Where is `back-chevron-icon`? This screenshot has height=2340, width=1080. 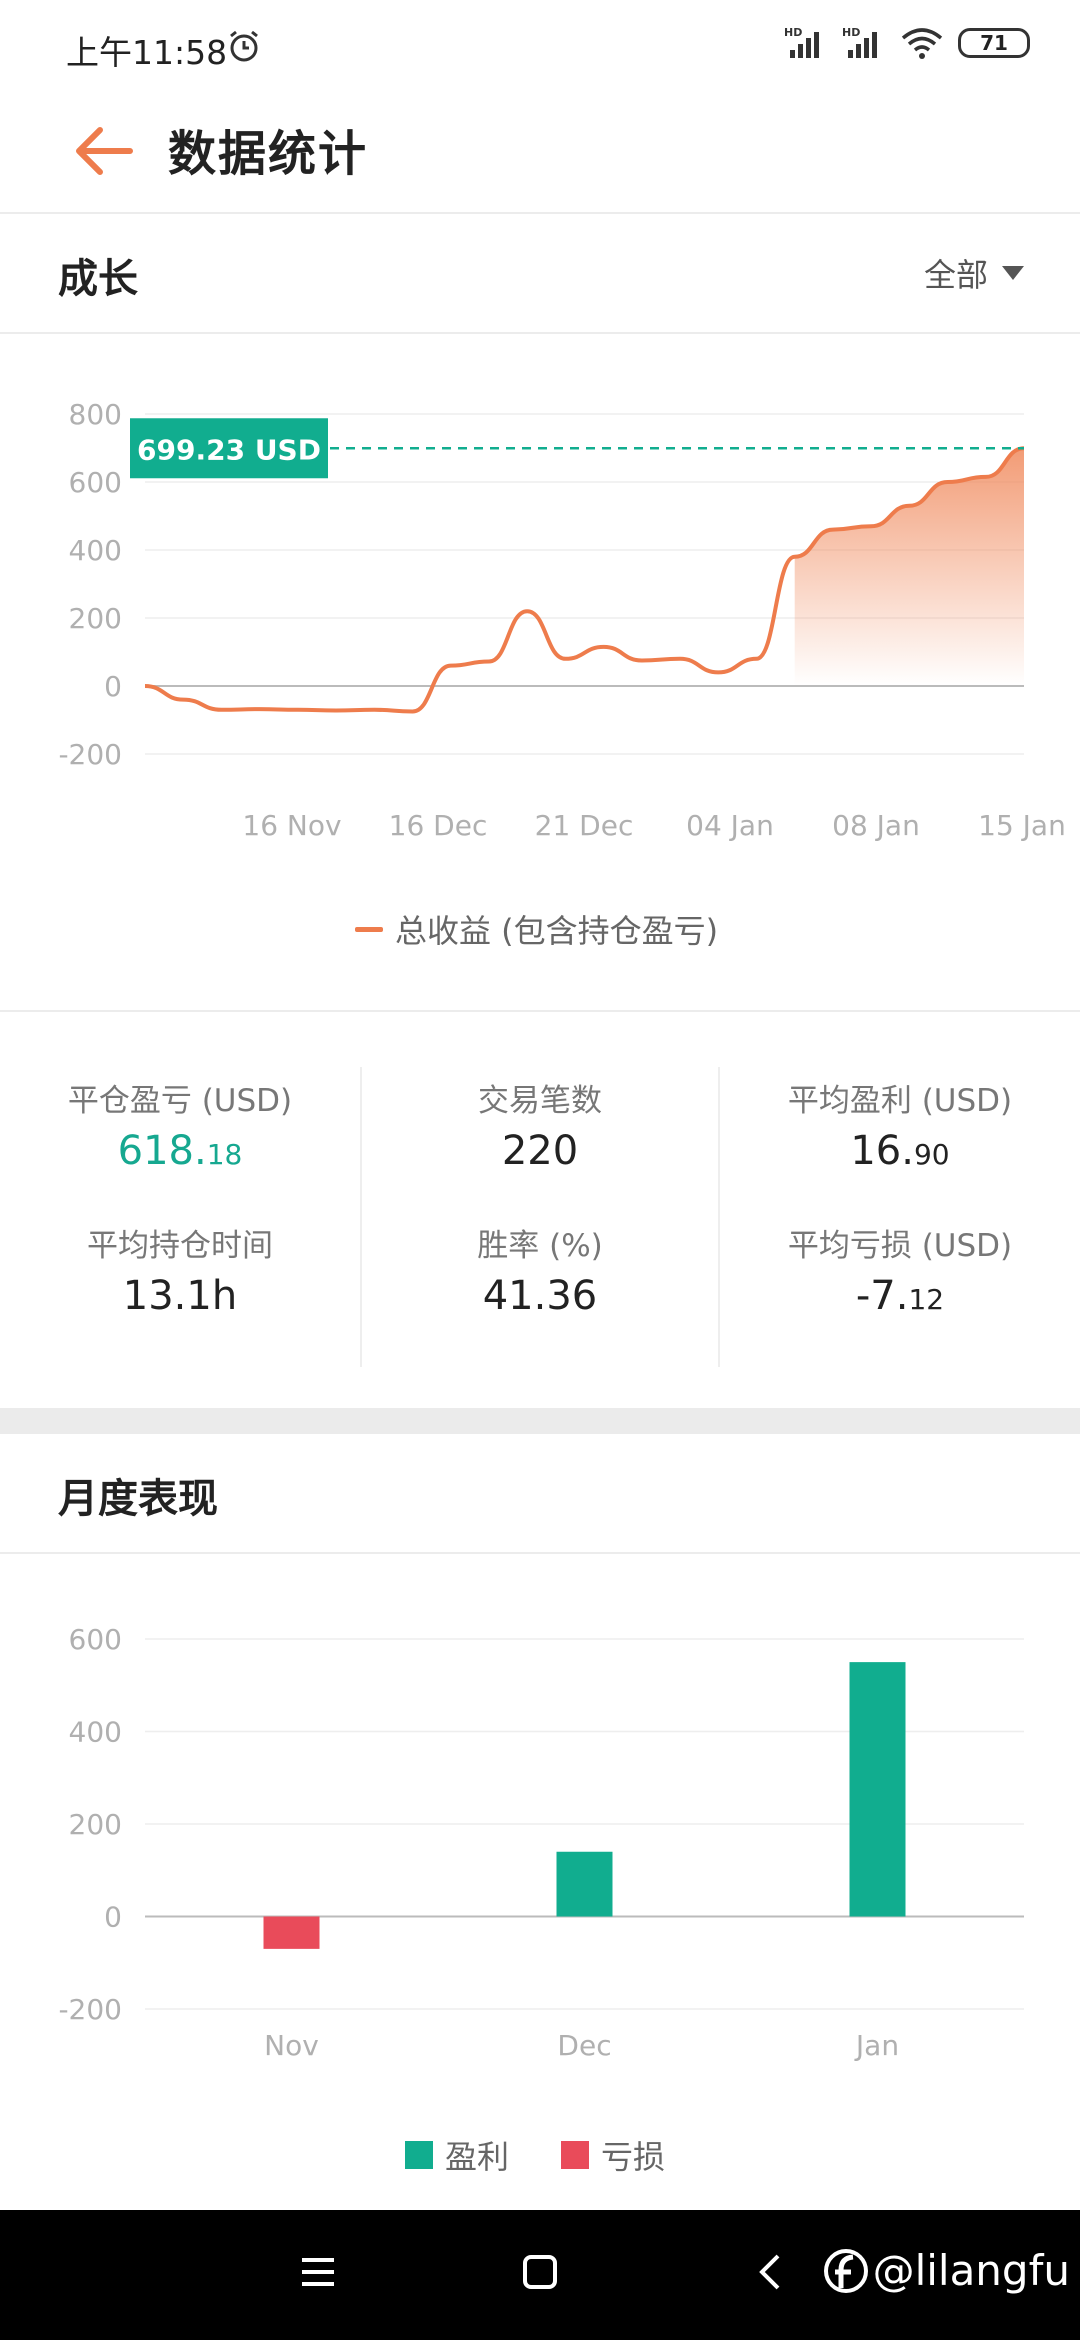
back-chevron-icon is located at coordinates (770, 2272).